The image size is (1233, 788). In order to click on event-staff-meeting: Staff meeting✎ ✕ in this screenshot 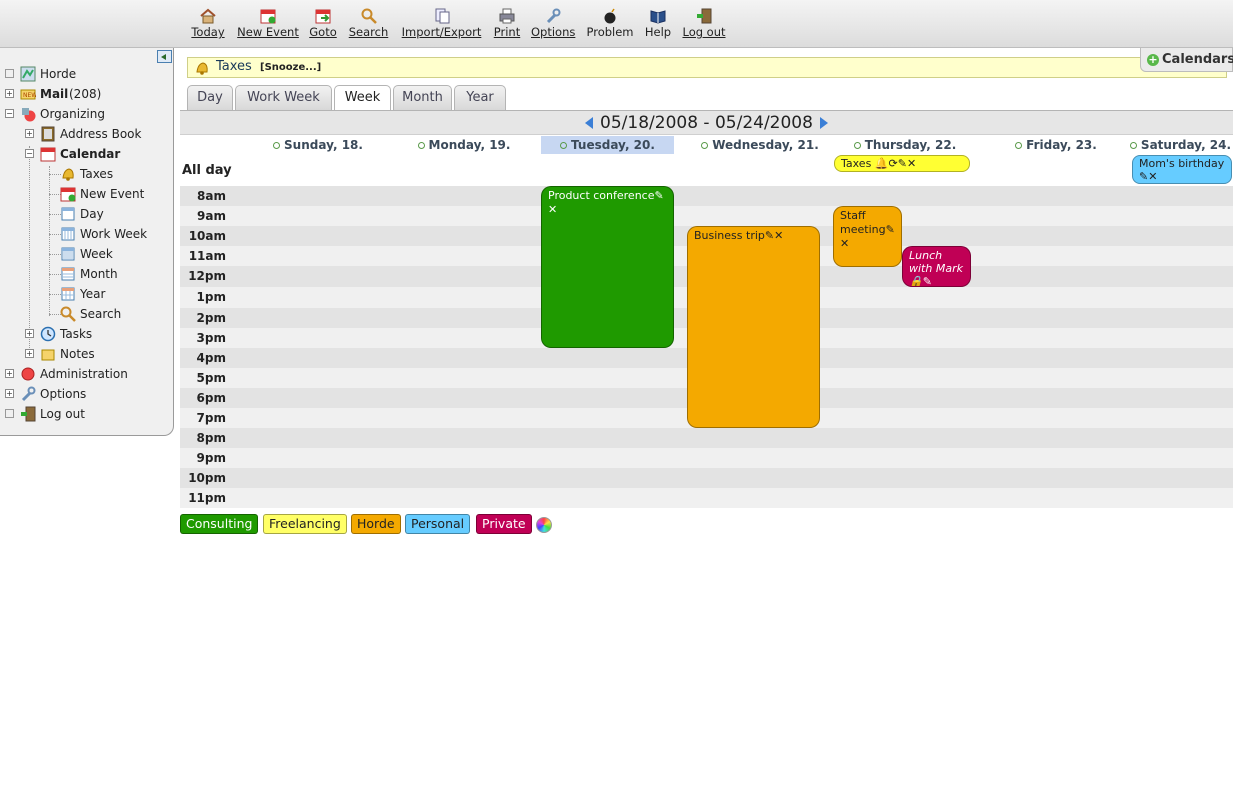, I will do `click(867, 236)`.